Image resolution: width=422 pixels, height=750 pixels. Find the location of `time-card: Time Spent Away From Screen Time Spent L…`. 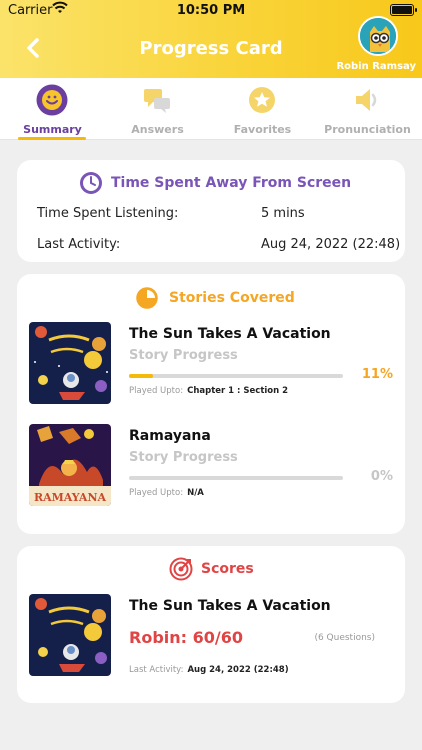

time-card: Time Spent Away From Screen Time Spent L… is located at coordinates (211, 211).